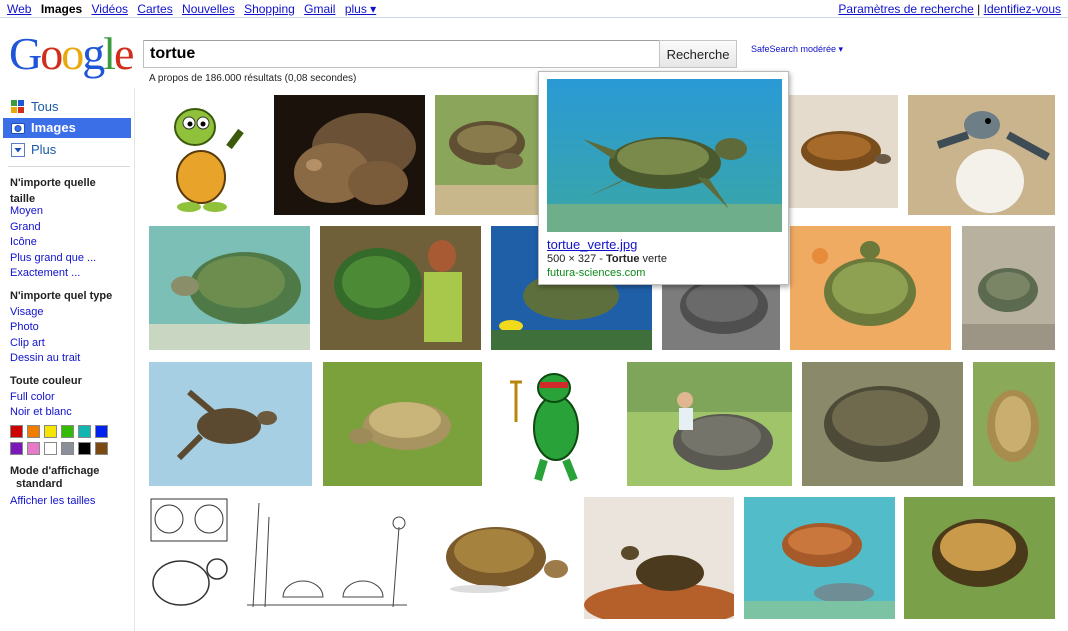 The height and width of the screenshot is (631, 1068). What do you see at coordinates (71, 54) in the screenshot?
I see `google-logo: Google` at bounding box center [71, 54].